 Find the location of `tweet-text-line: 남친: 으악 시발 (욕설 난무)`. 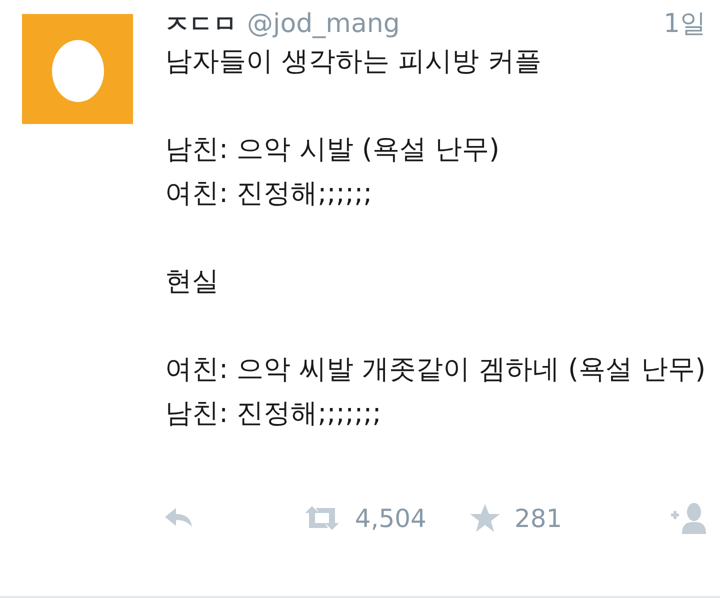

tweet-text-line: 남친: 으악 시발 (욕설 난무) is located at coordinates (332, 150).